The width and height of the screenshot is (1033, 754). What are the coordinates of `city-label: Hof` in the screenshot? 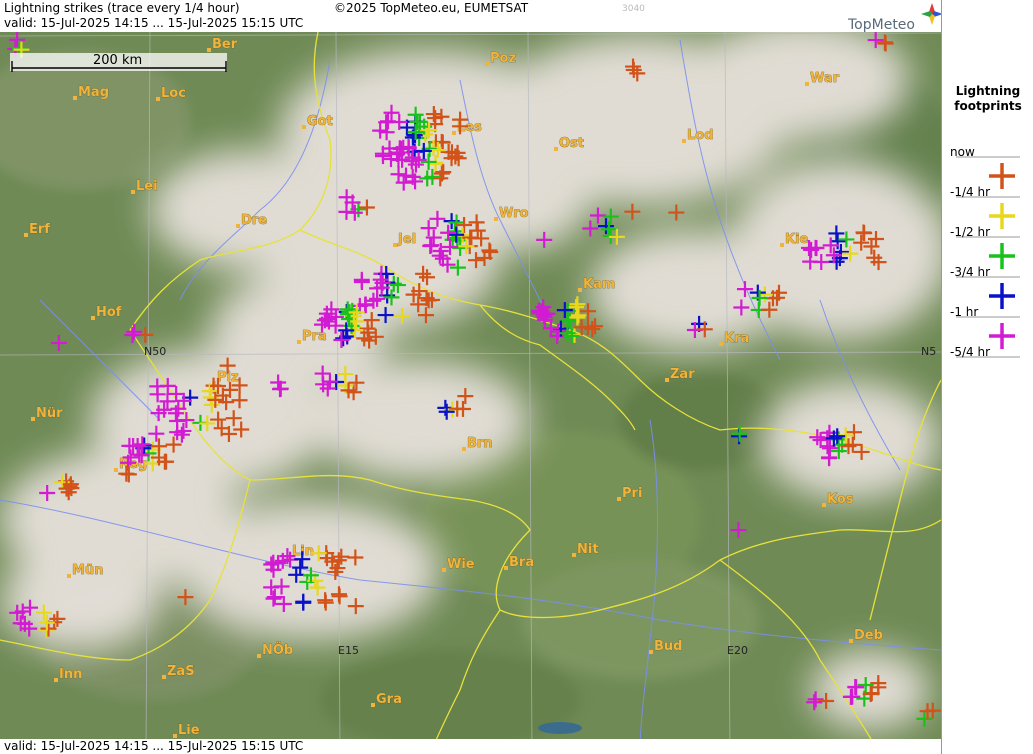 It's located at (109, 312).